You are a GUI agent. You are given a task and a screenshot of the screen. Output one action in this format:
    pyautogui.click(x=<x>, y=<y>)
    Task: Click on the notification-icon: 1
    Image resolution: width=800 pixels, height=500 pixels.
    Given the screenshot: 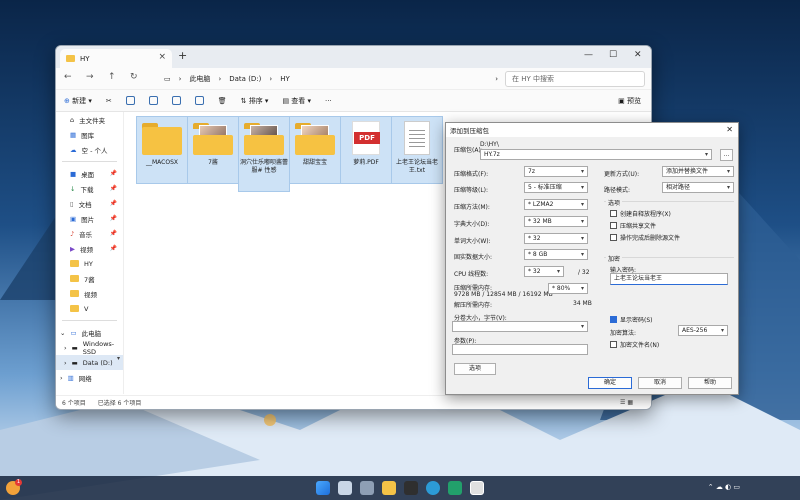 What is the action you would take?
    pyautogui.click(x=14, y=487)
    